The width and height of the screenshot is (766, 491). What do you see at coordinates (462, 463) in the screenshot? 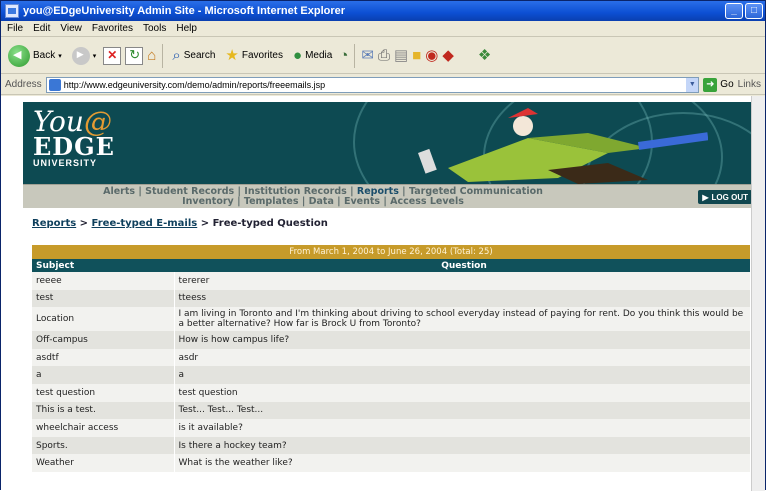
I see `question-cell: What is the weather like?` at bounding box center [462, 463].